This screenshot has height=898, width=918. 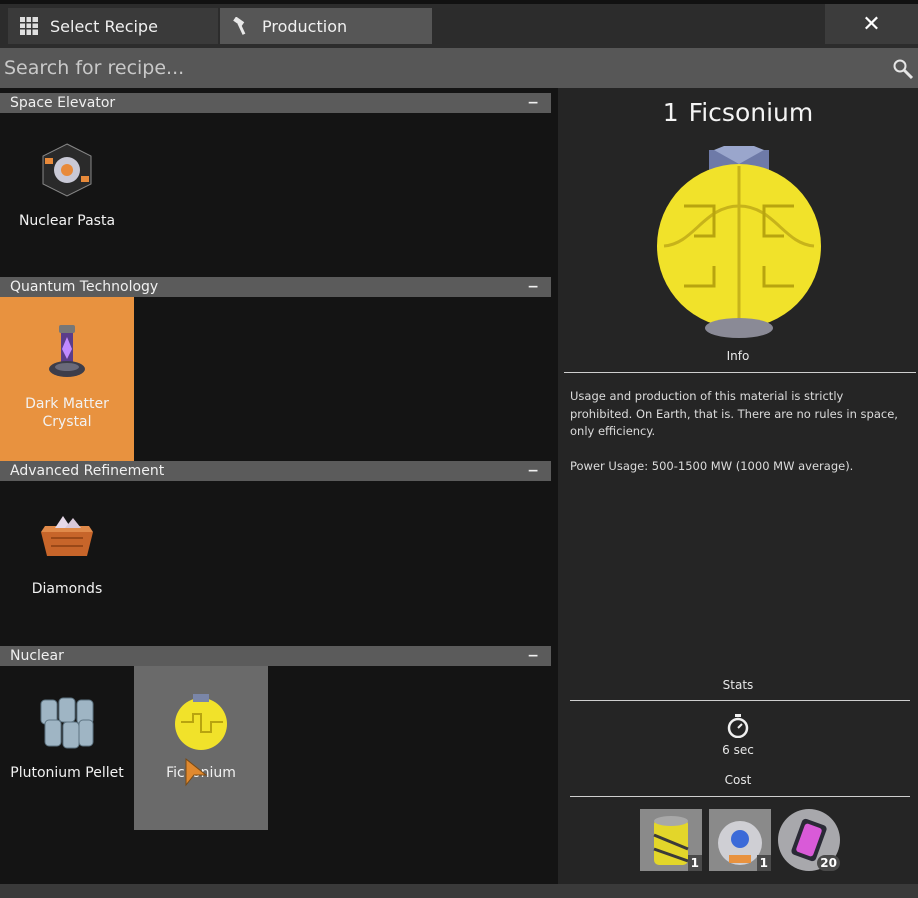 What do you see at coordinates (738, 356) in the screenshot?
I see `info-label: Info` at bounding box center [738, 356].